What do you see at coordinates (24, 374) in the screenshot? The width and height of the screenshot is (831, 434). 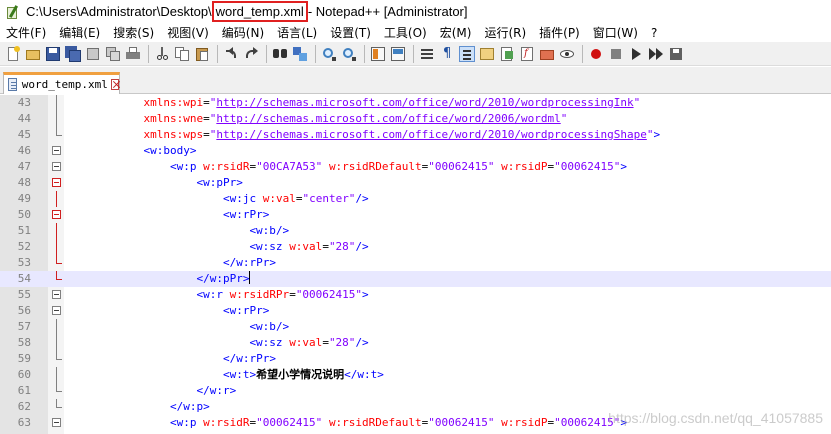 I see `line-number: 60` at bounding box center [24, 374].